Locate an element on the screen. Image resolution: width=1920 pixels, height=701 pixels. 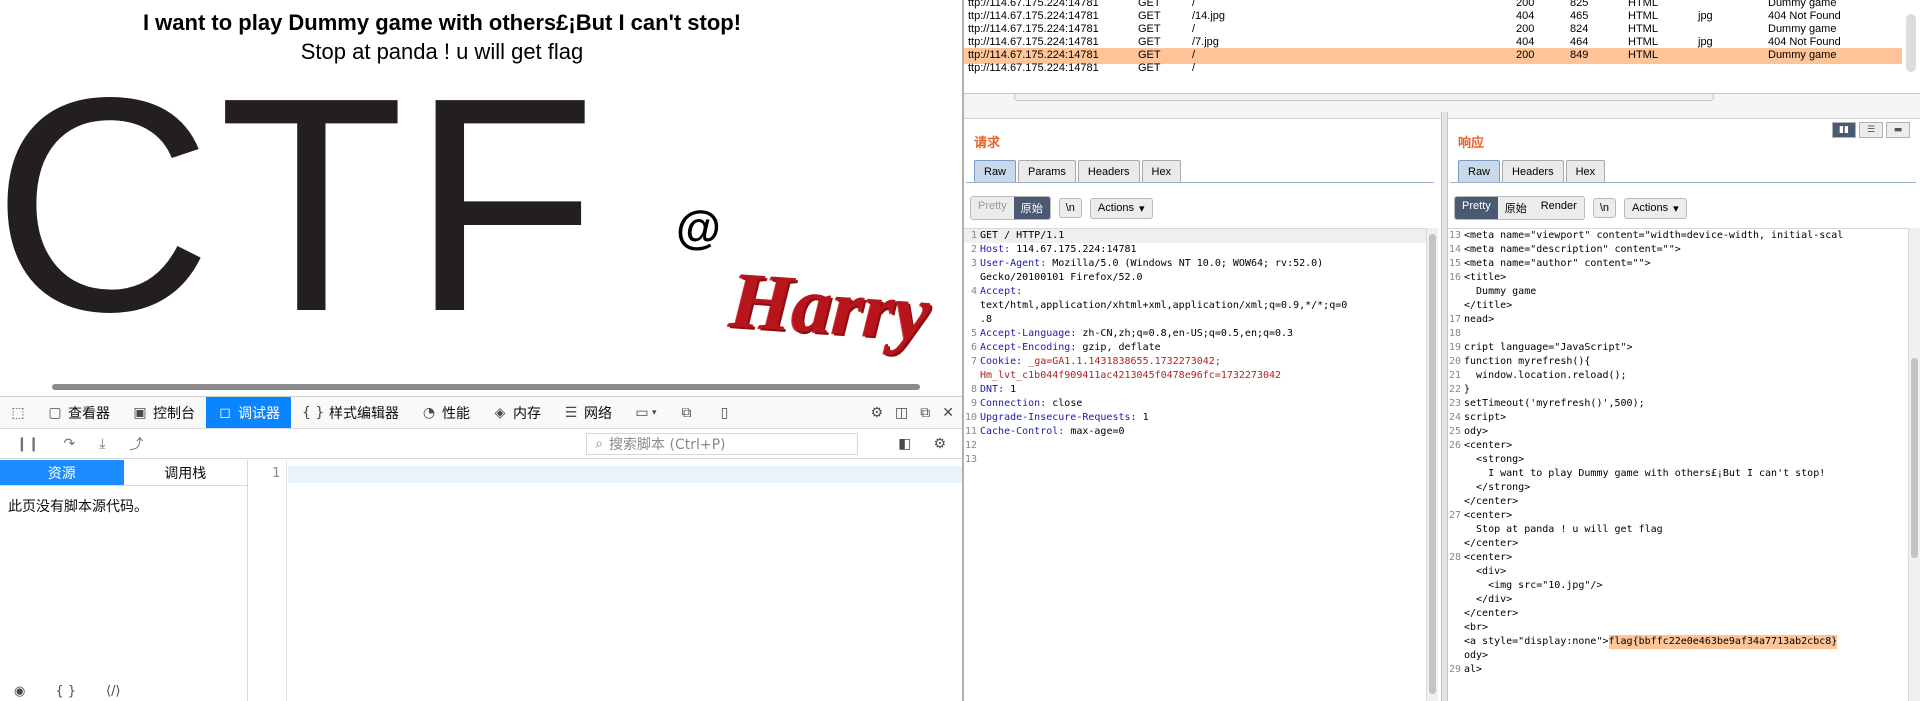
tab-console: ▣ 控制台 is located at coordinates (163, 412).